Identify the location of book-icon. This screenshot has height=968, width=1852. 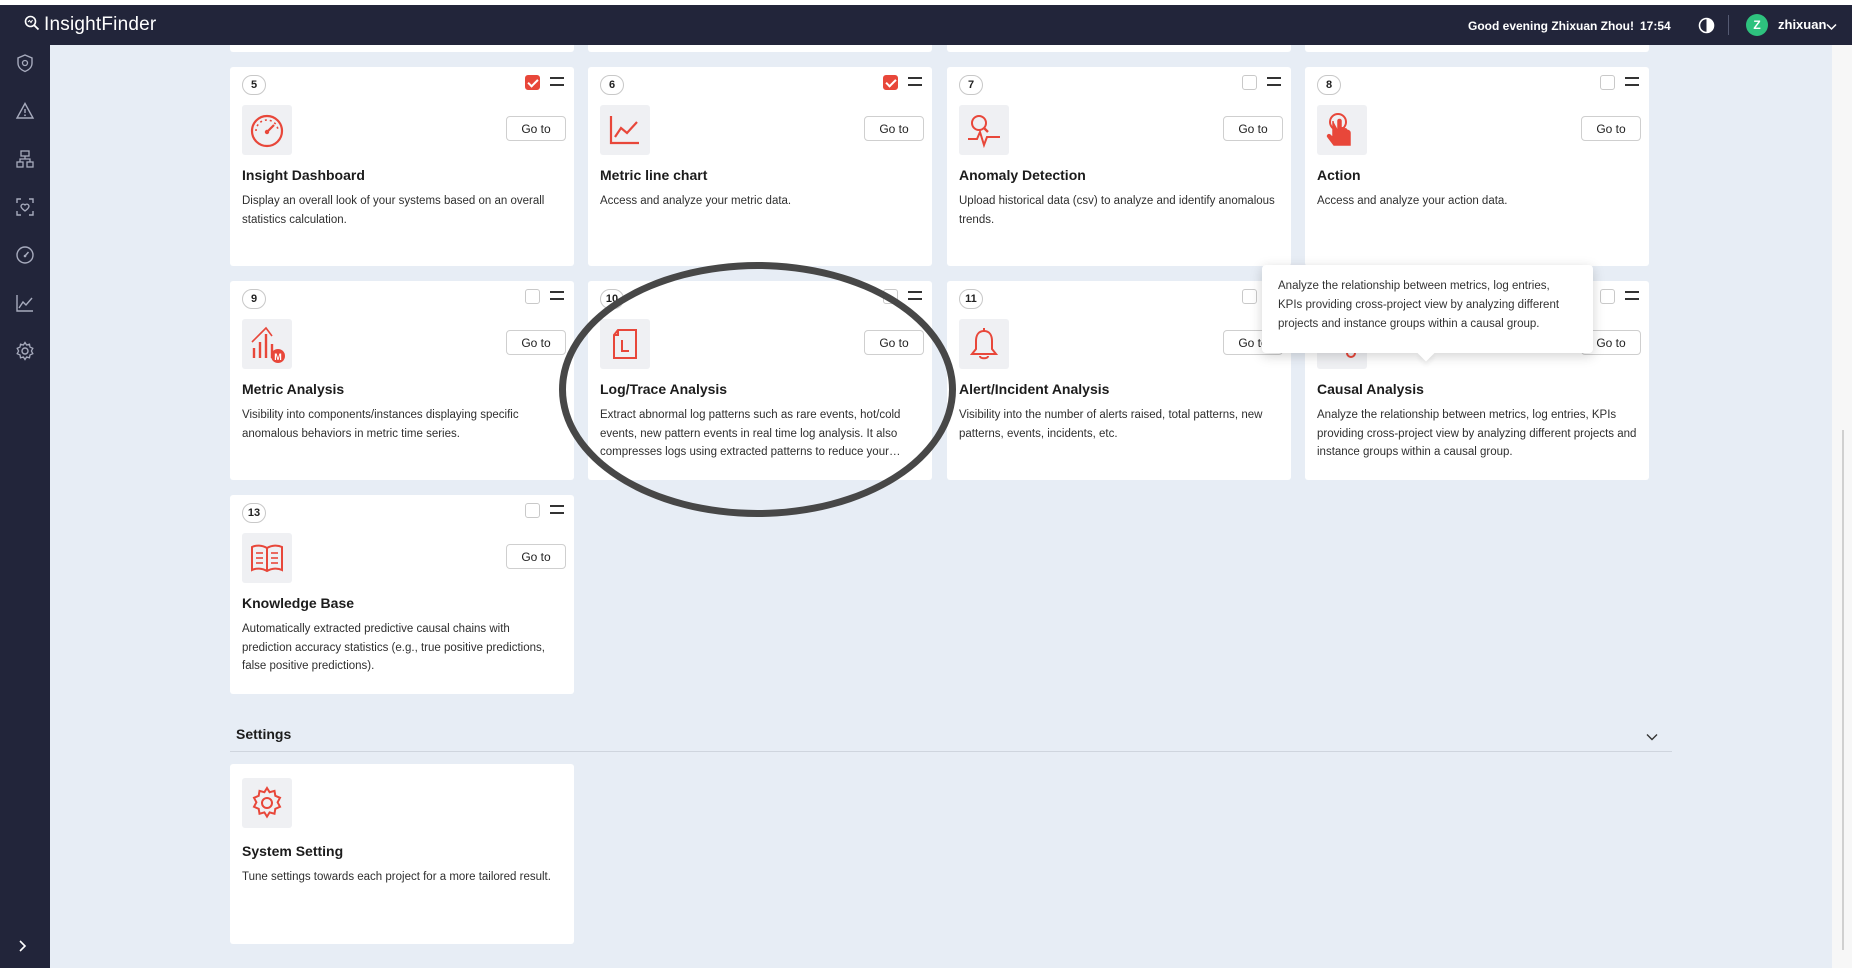
(267, 558).